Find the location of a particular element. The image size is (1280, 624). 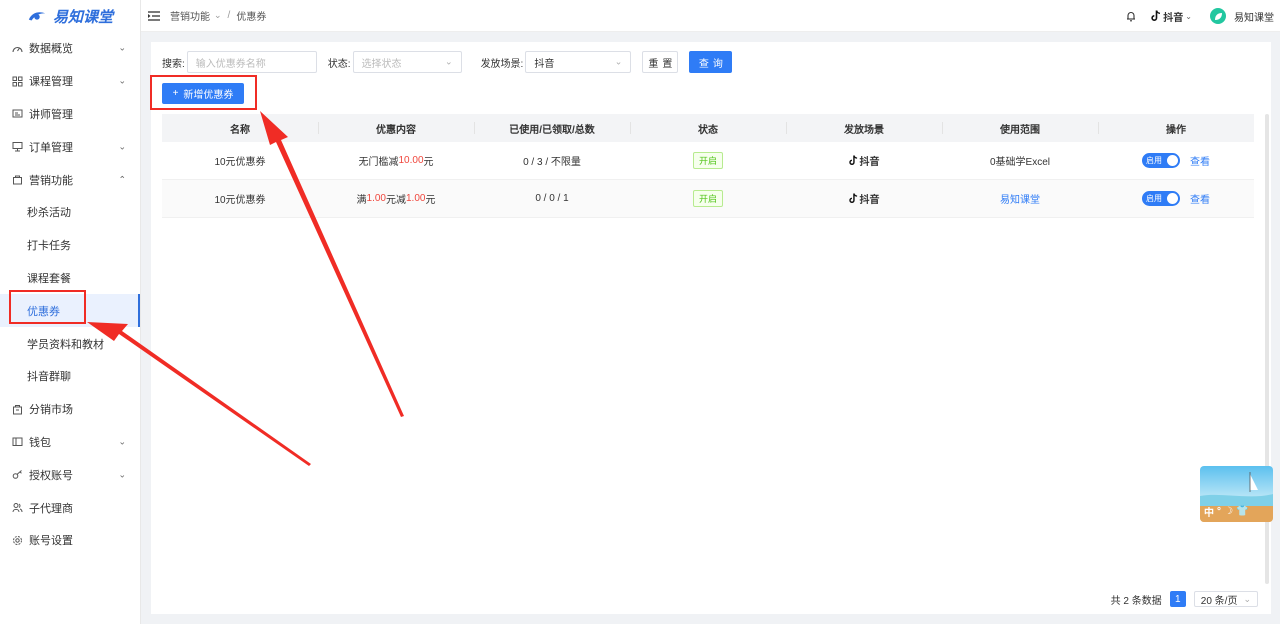

scene-label: 抖音 is located at coordinates (864, 198).